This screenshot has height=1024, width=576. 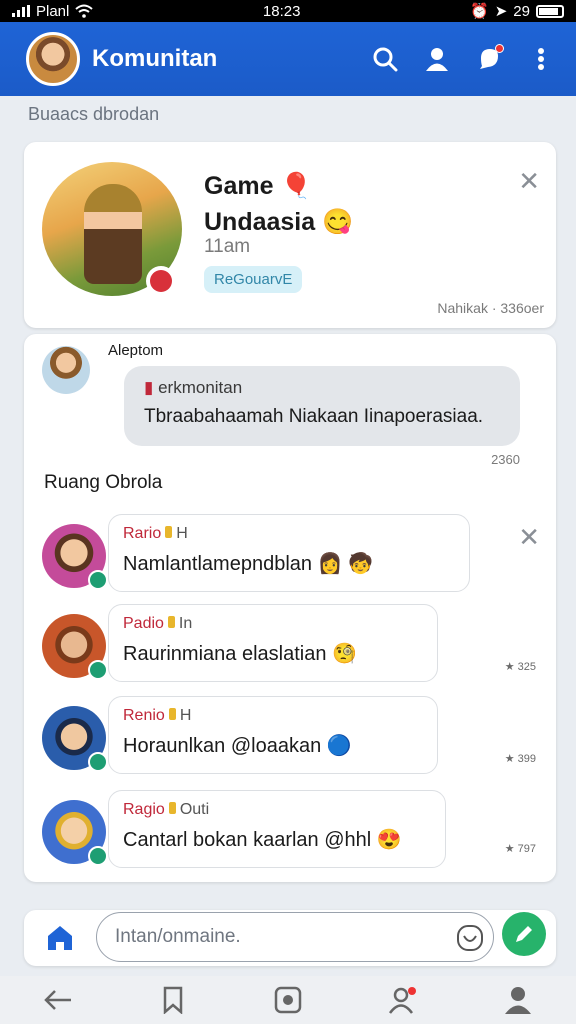 What do you see at coordinates (227, 246) in the screenshot?
I see `community-subtitle: 11am` at bounding box center [227, 246].